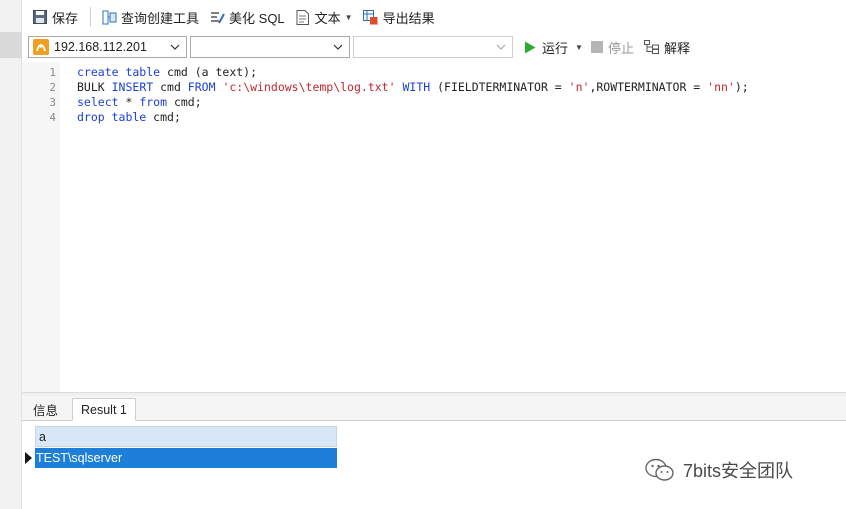 The width and height of the screenshot is (846, 509). I want to click on text-mode-button: 文本 ▼, so click(324, 17).